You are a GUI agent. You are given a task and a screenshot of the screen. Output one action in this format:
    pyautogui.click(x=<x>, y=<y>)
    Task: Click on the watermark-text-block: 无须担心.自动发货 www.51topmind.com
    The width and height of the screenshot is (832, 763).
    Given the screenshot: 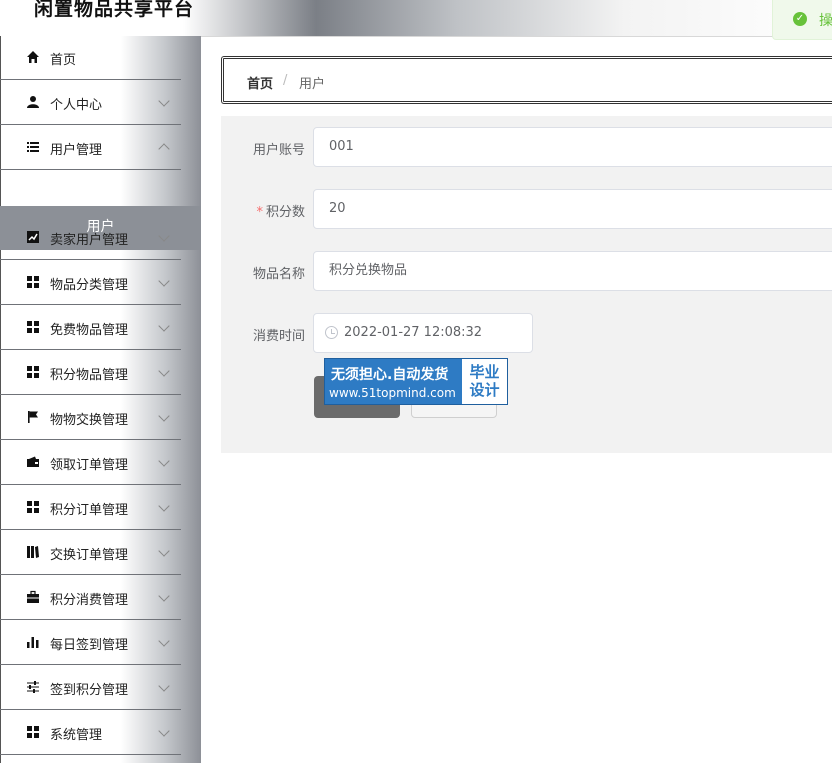 What is the action you would take?
    pyautogui.click(x=393, y=381)
    